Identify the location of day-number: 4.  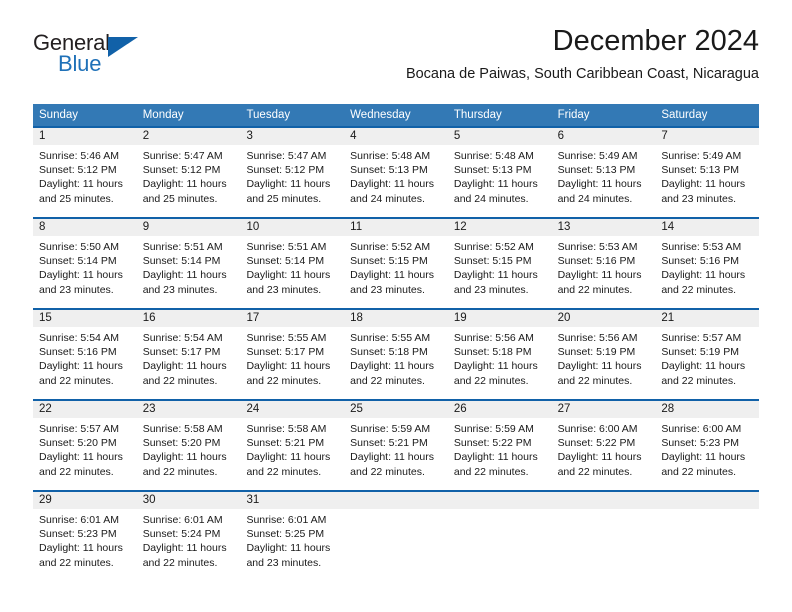
(396, 136).